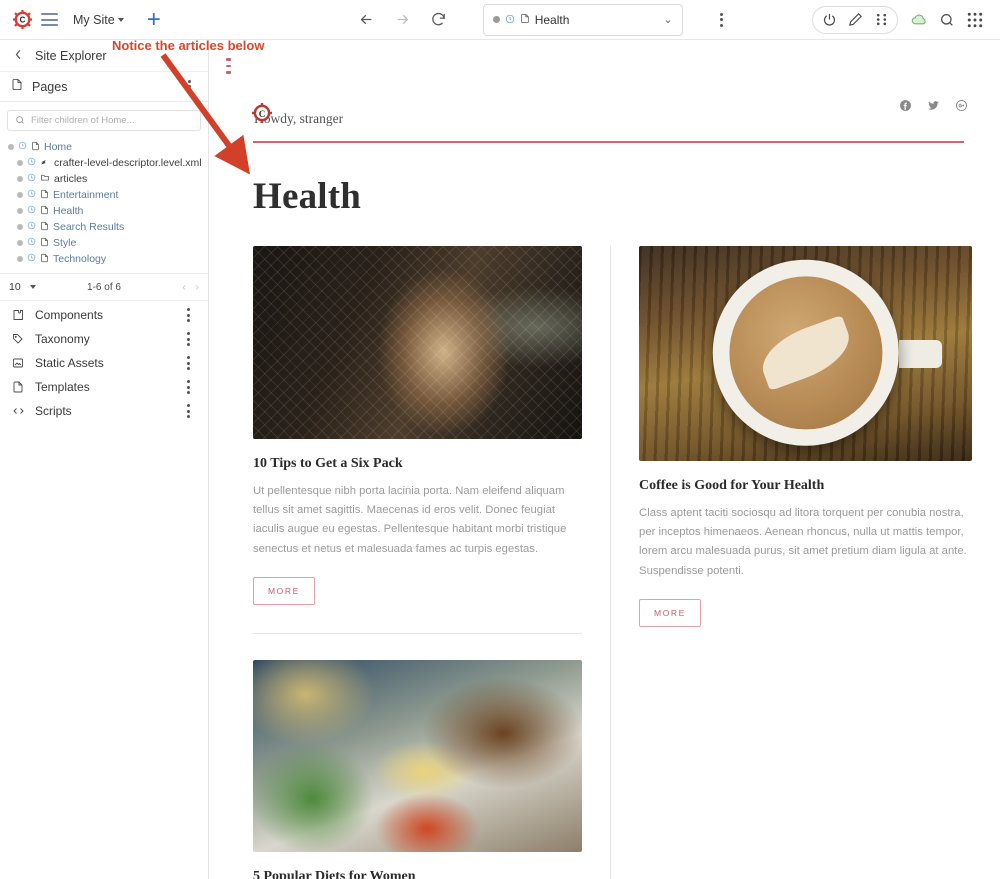 This screenshot has width=1000, height=879. What do you see at coordinates (829, 20) in the screenshot?
I see `power-icon` at bounding box center [829, 20].